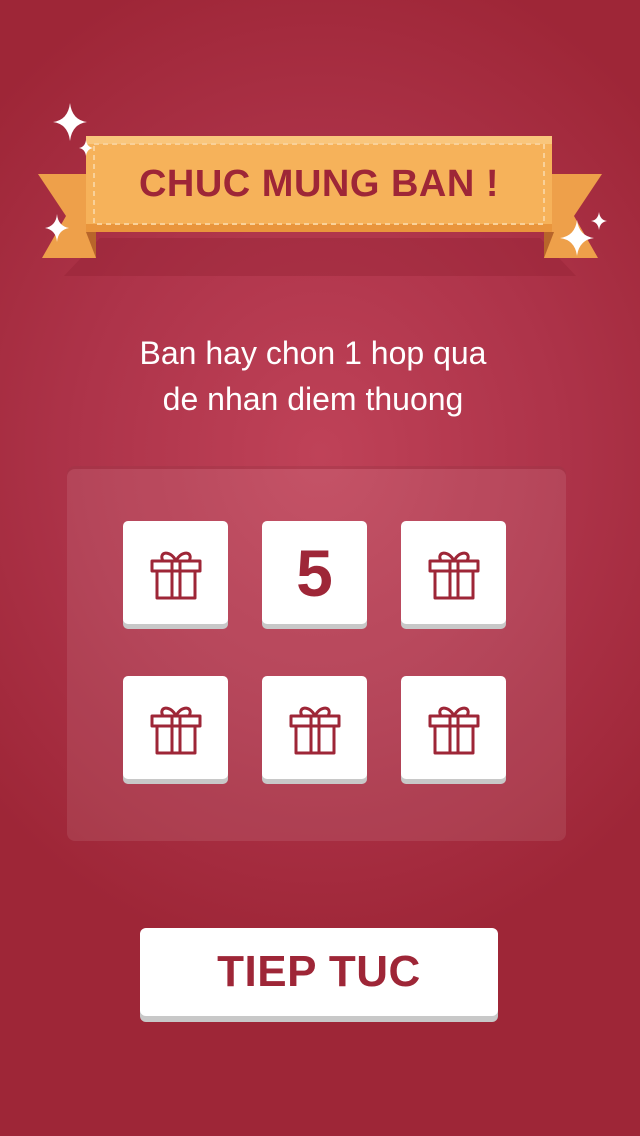  What do you see at coordinates (313, 399) in the screenshot?
I see `instruction-line-2: de nhan diem thuong` at bounding box center [313, 399].